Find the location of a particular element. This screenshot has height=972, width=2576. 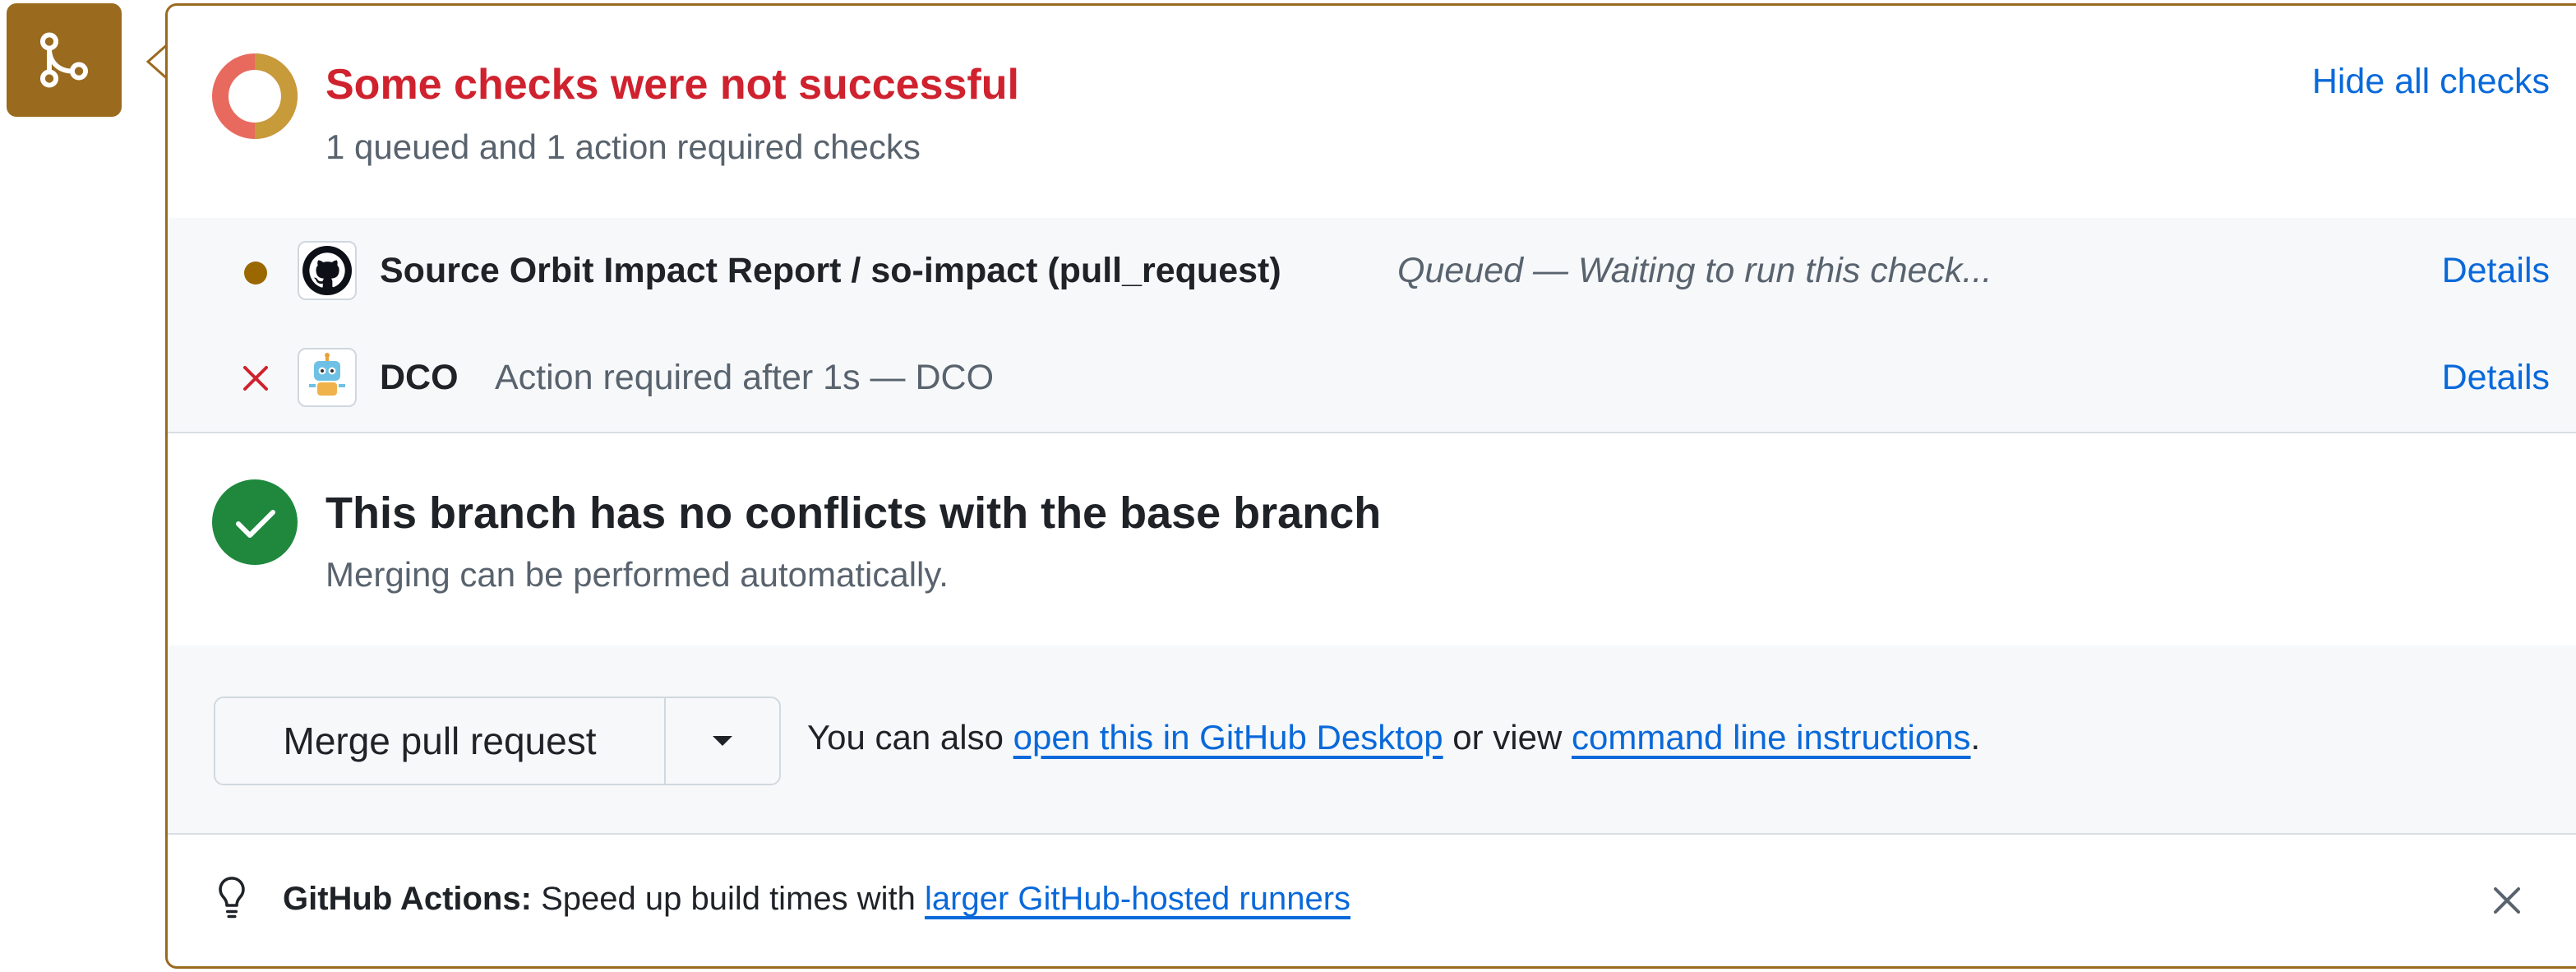

actions-tip-body: Speed up build times with is located at coordinates (729, 899).